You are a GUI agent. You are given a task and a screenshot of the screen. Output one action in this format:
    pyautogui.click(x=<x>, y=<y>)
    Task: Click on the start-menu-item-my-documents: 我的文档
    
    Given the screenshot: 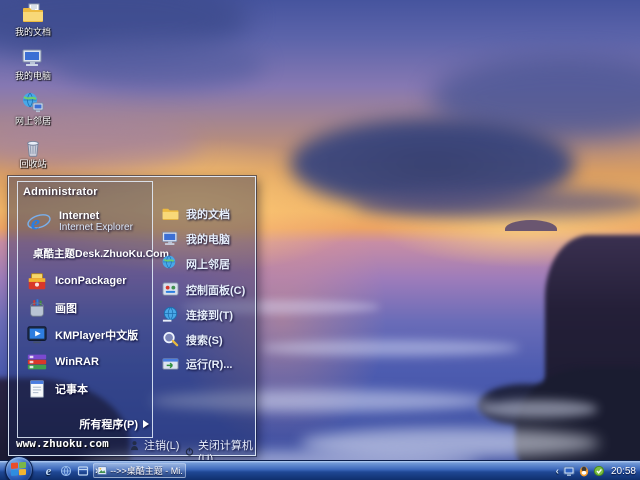 What is the action you would take?
    pyautogui.click(x=207, y=213)
    